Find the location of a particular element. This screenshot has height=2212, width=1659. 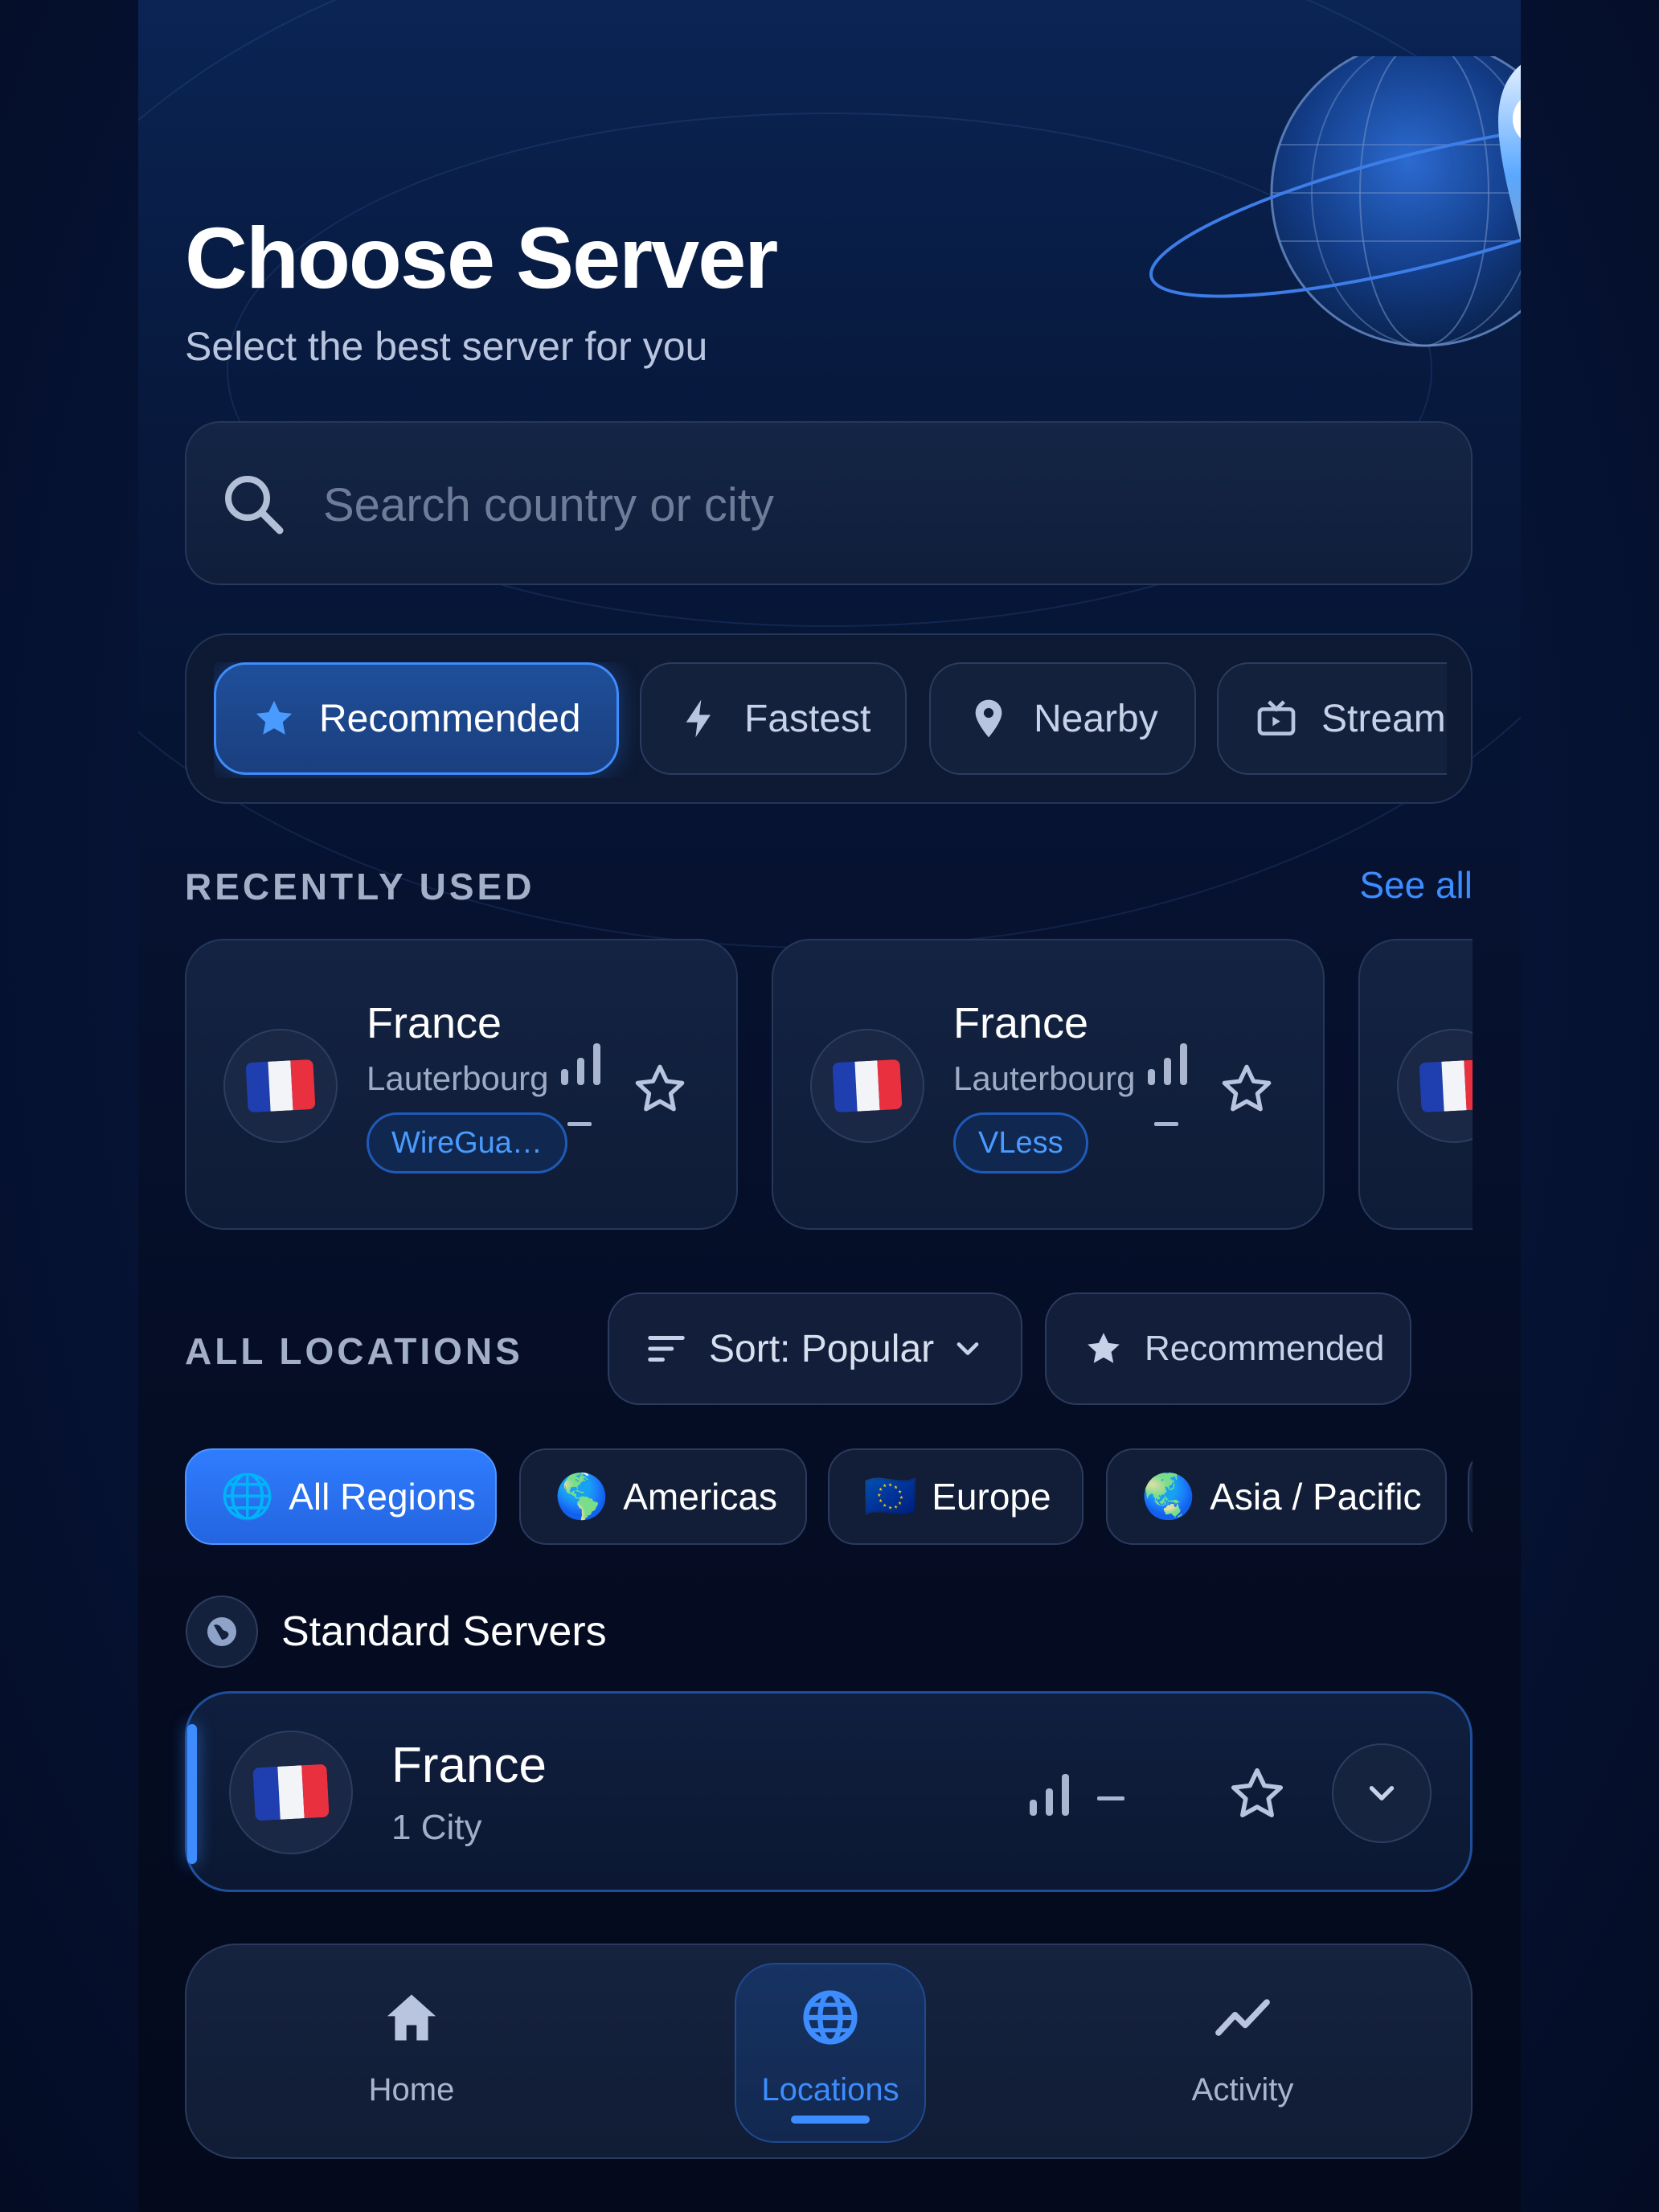

filter-stream: Stream is located at coordinates (1332, 718).